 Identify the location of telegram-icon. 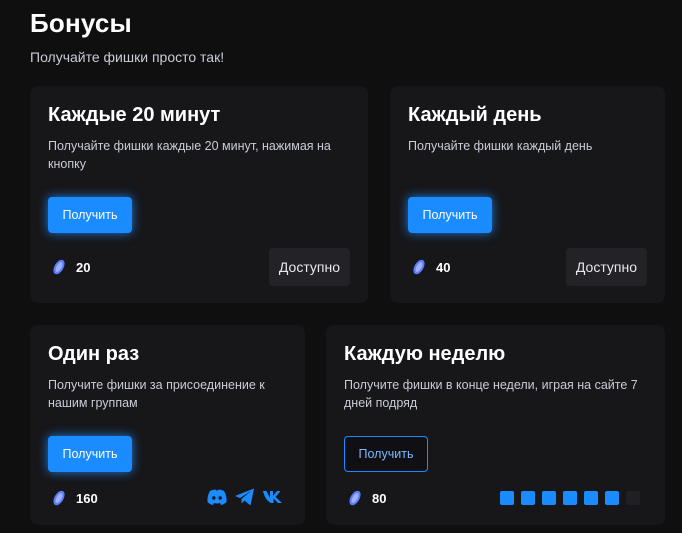
(245, 497).